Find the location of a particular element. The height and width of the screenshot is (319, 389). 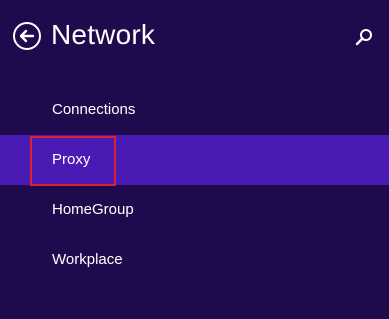

back-arrow-icon is located at coordinates (27, 36).